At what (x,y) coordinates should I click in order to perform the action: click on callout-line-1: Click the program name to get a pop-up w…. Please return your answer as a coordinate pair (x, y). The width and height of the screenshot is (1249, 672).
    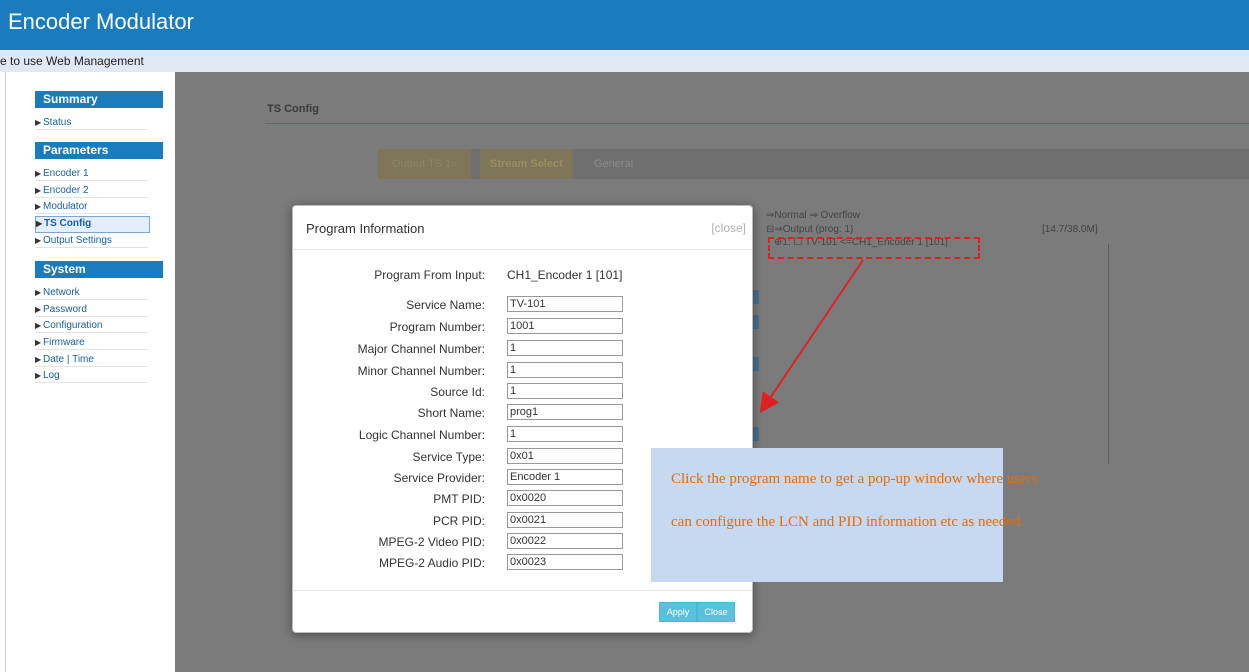
    Looking at the image, I should click on (854, 479).